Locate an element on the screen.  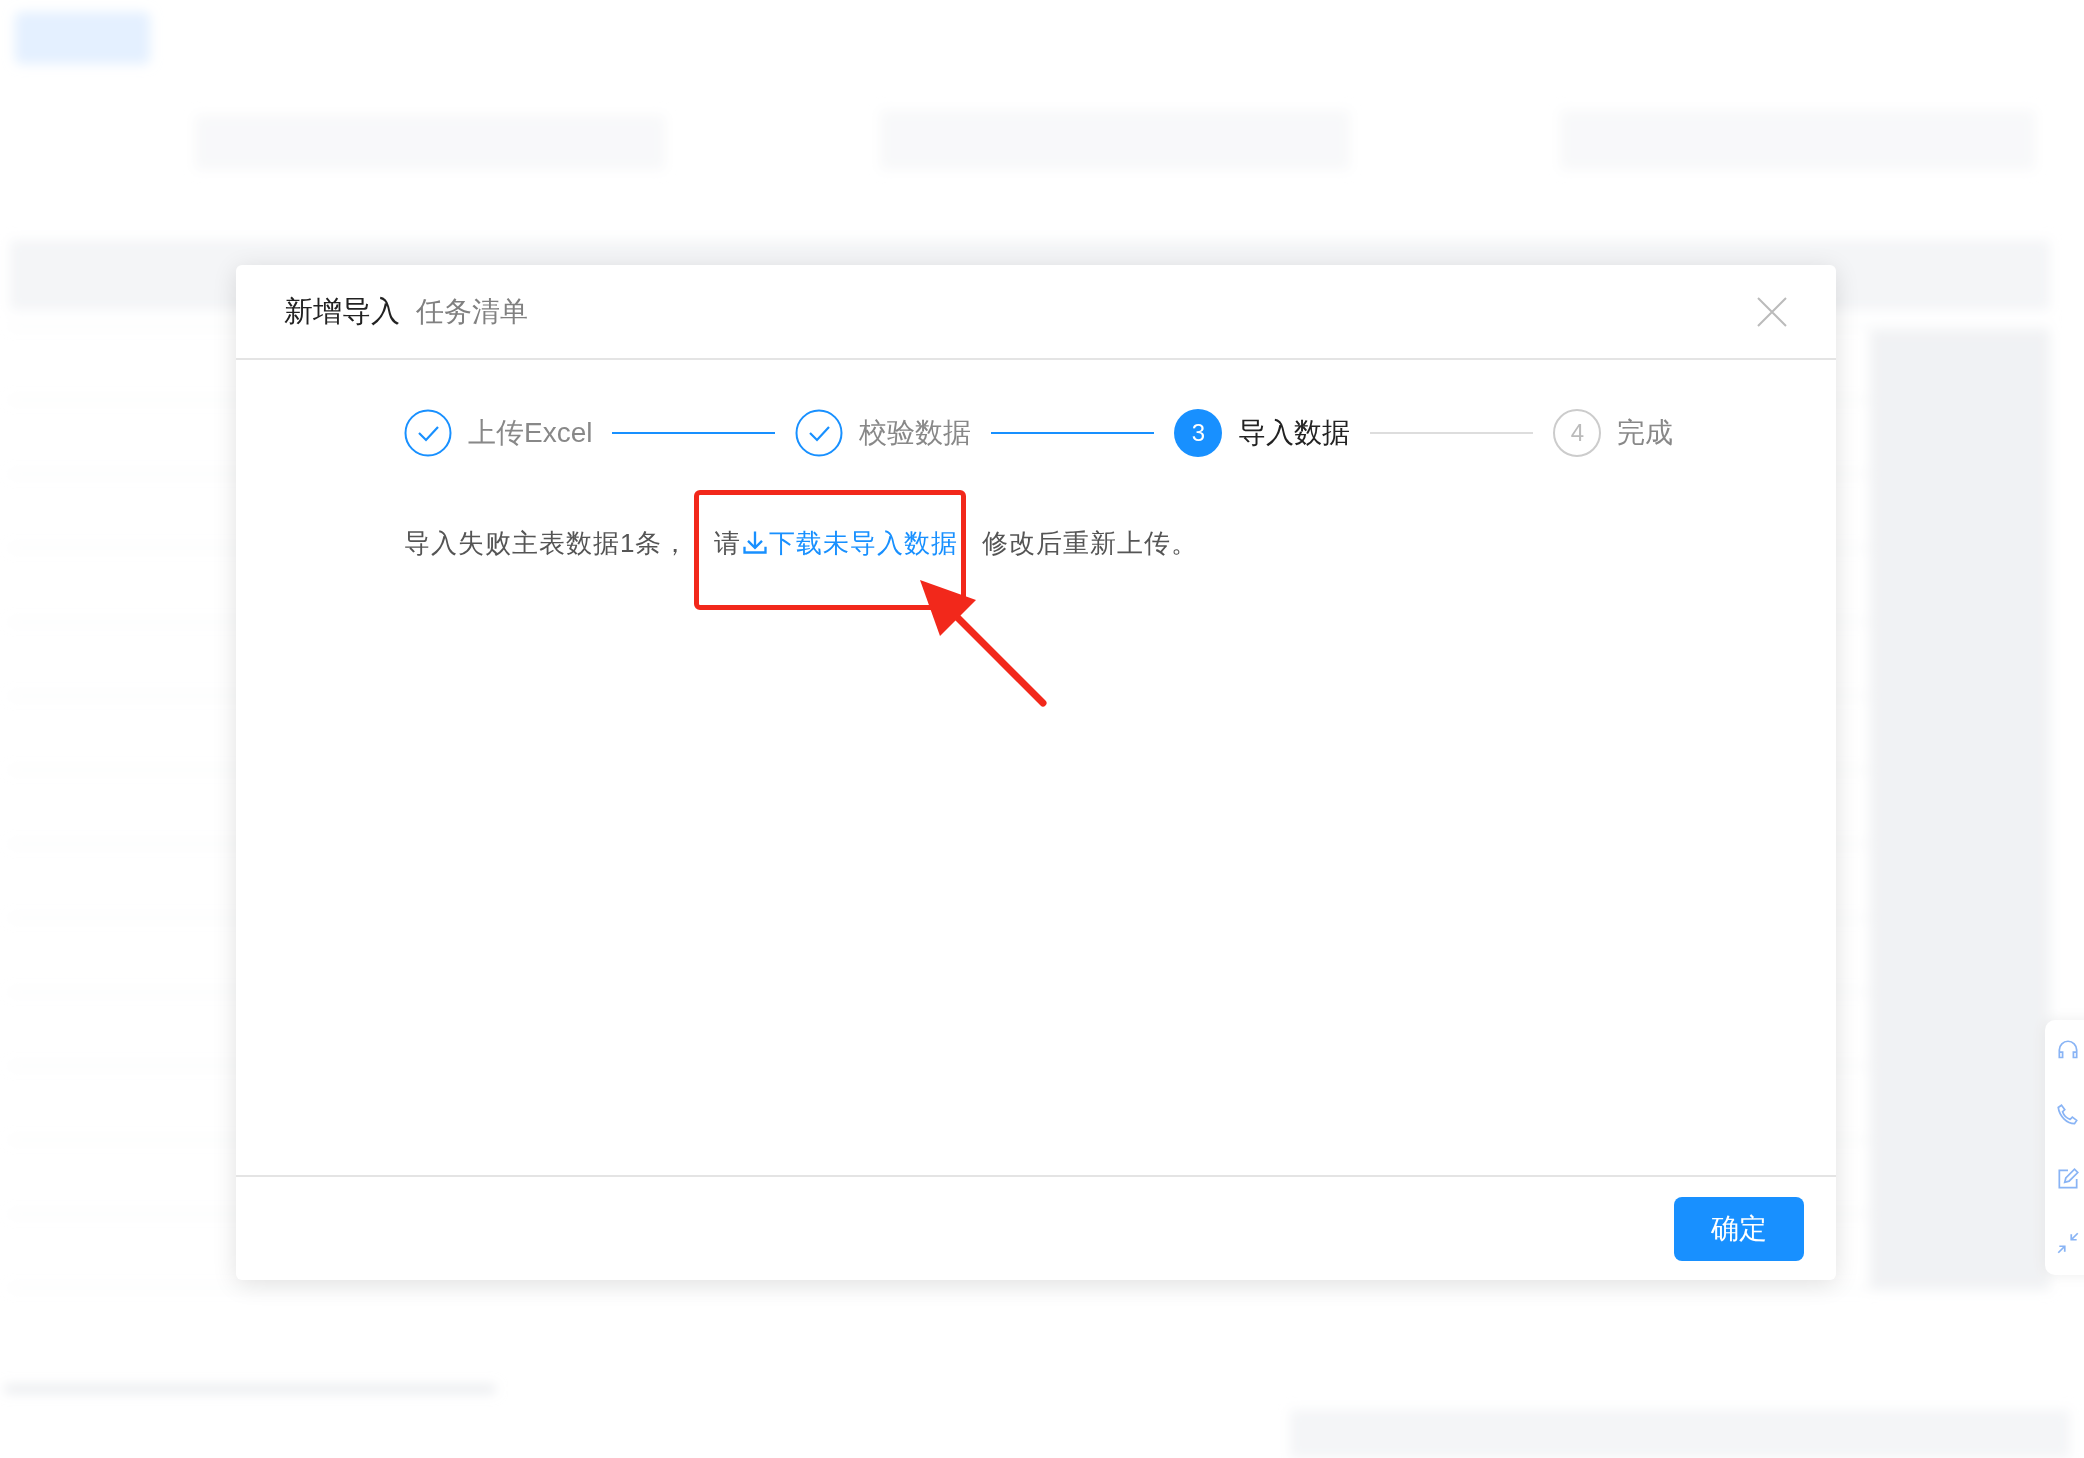
step-label: 导入数据 is located at coordinates (1294, 433).